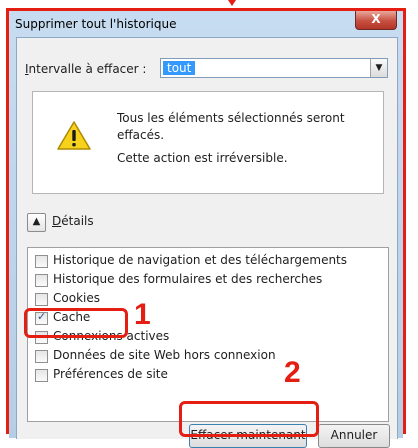 The width and height of the screenshot is (418, 448). I want to click on annotation-highlight-cache, so click(76, 323).